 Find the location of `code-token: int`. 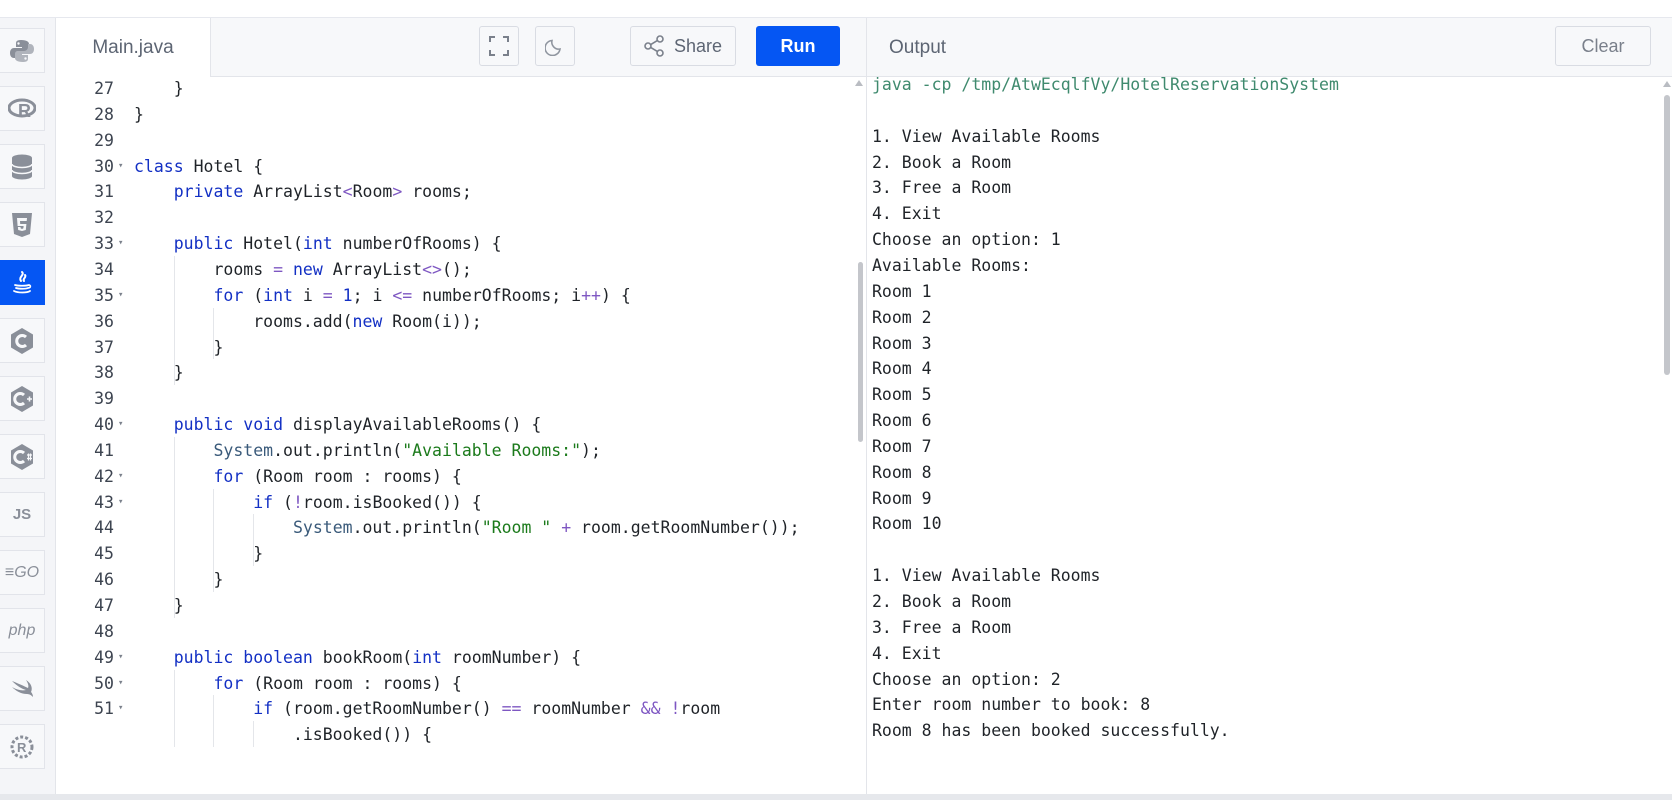

code-token: int is located at coordinates (427, 657).